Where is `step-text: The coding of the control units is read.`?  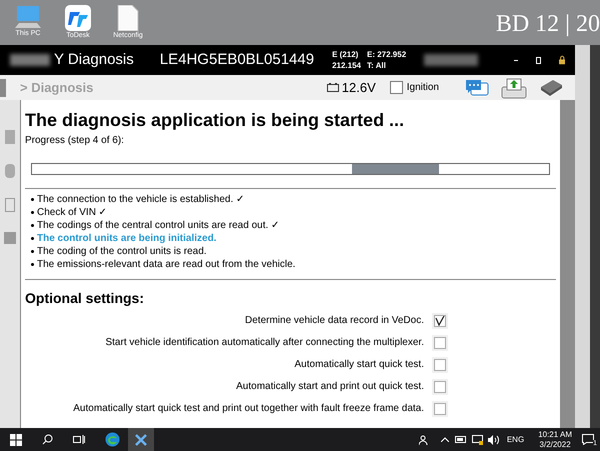 step-text: The coding of the control units is read. is located at coordinates (122, 252).